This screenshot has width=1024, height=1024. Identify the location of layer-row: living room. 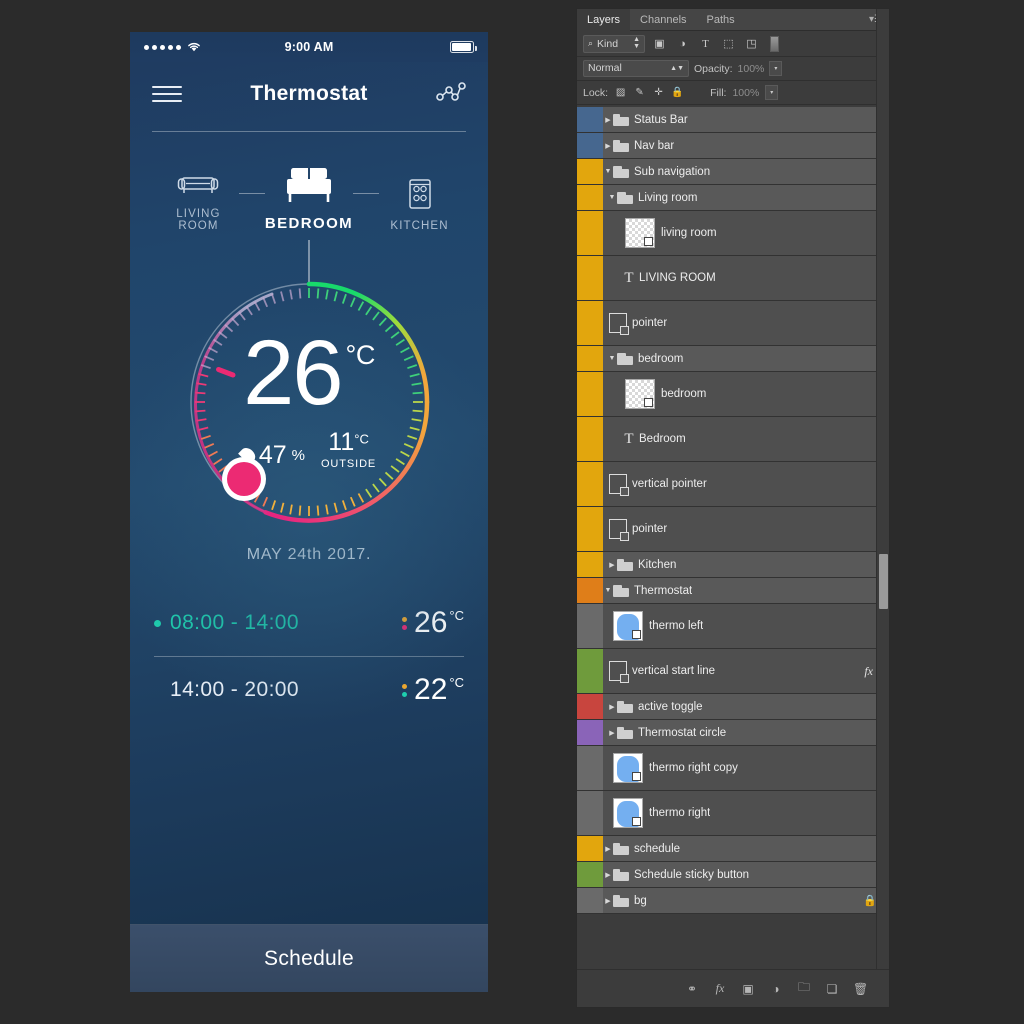
(733, 233).